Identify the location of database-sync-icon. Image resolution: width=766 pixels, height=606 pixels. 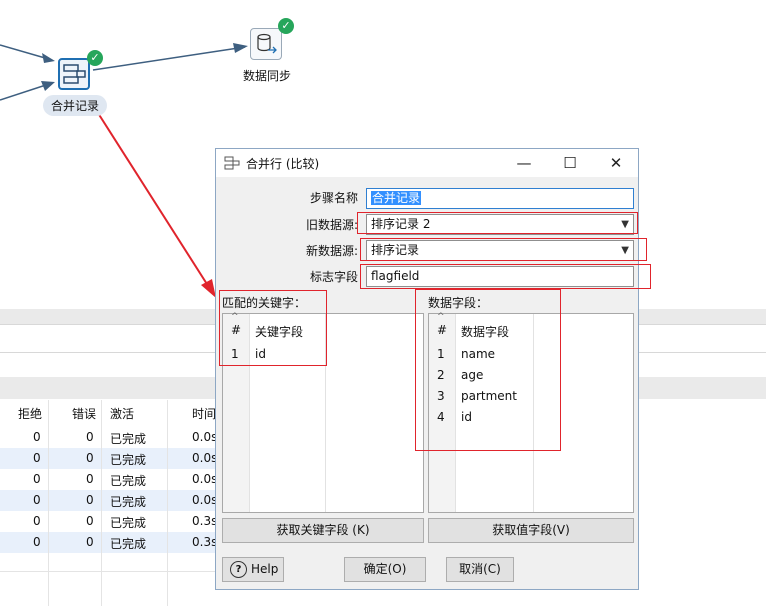
(267, 43).